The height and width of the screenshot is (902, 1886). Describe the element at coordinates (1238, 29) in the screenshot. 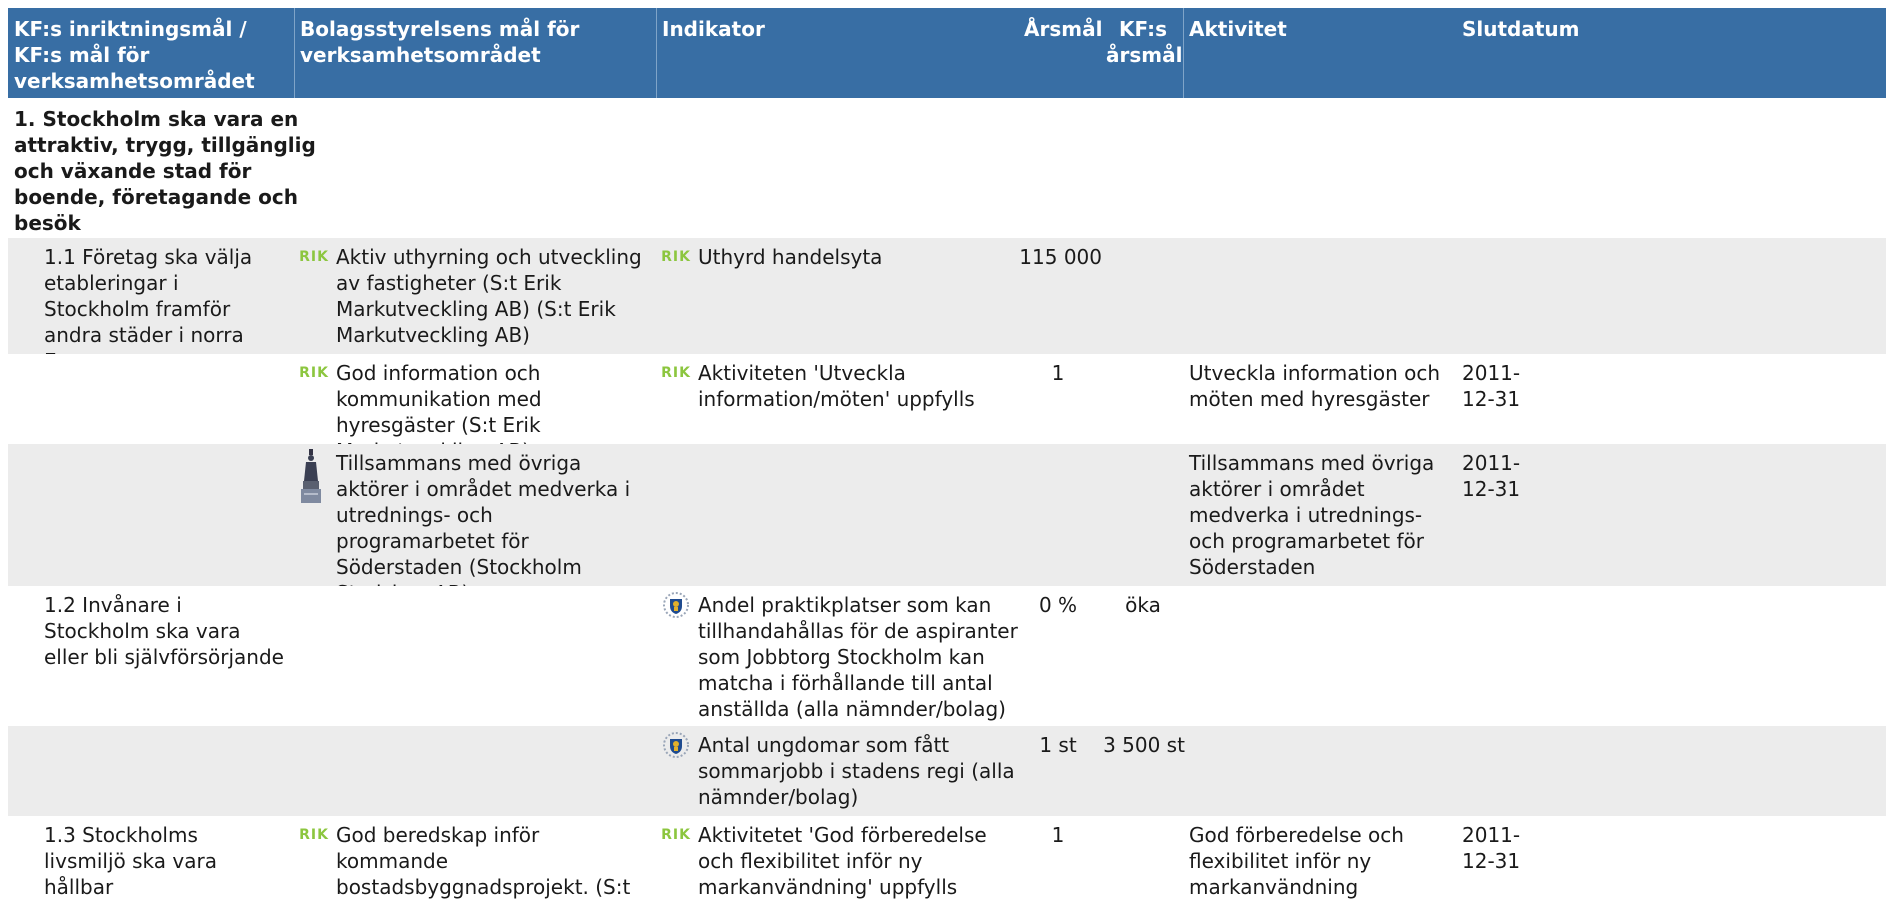

I see `header-activity: Aktivitet` at that location.